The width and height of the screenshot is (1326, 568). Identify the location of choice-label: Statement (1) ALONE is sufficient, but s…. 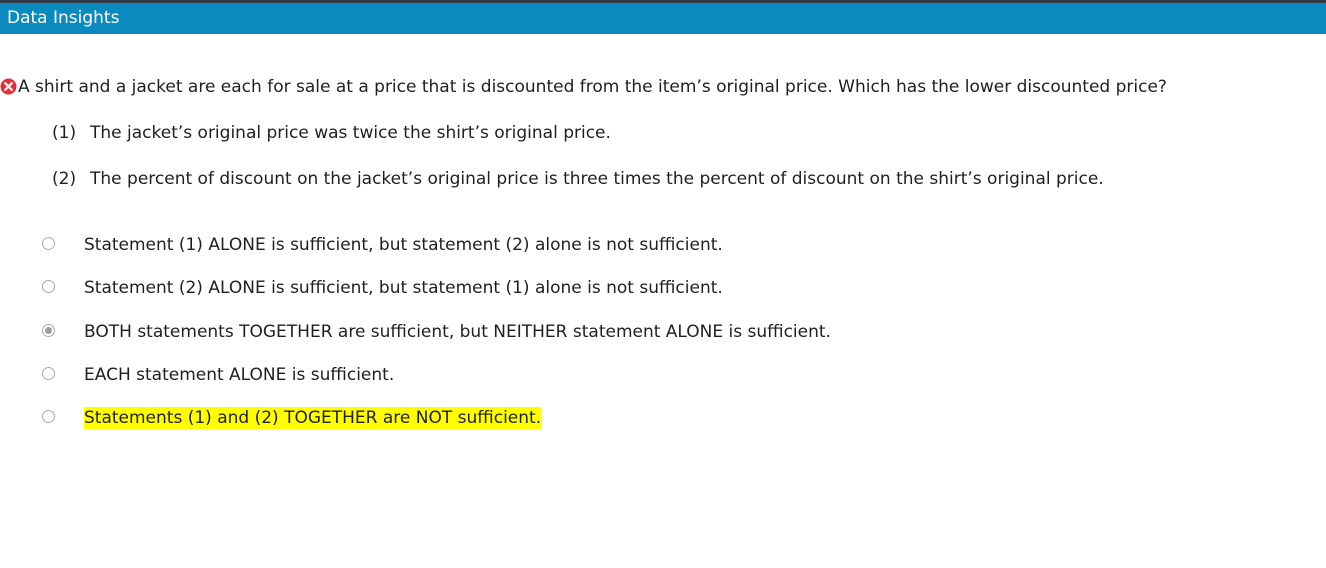
(403, 245).